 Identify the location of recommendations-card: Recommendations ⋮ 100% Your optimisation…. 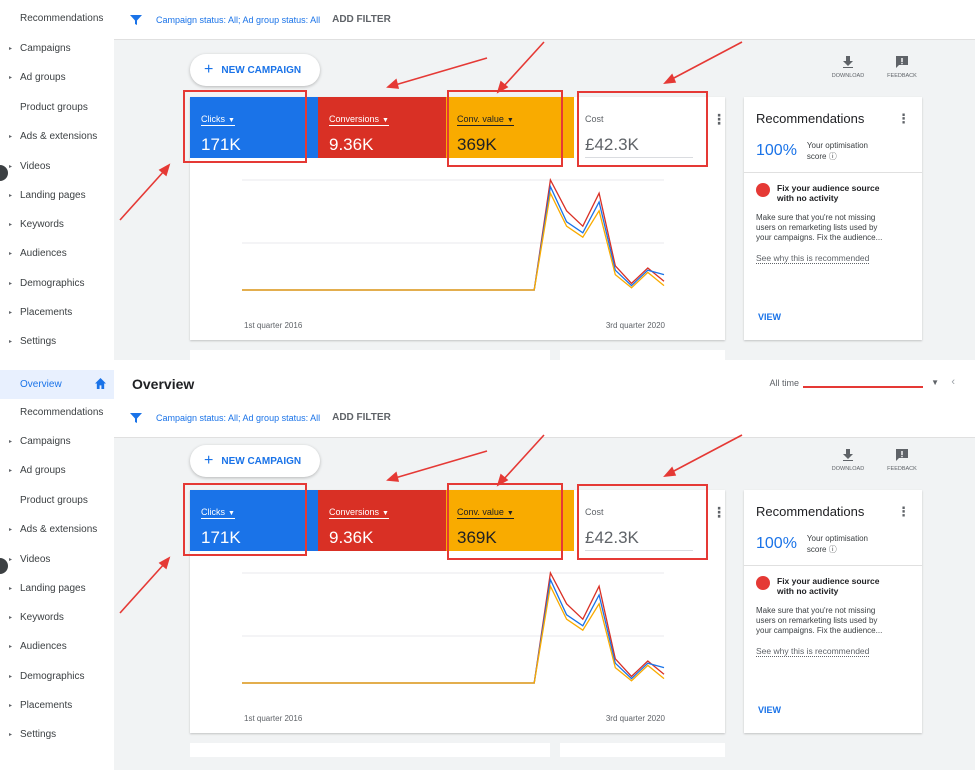
(833, 218).